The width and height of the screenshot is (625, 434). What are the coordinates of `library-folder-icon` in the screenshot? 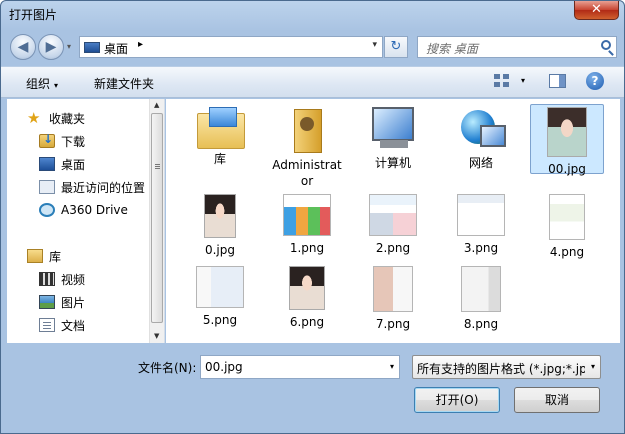 It's located at (221, 128).